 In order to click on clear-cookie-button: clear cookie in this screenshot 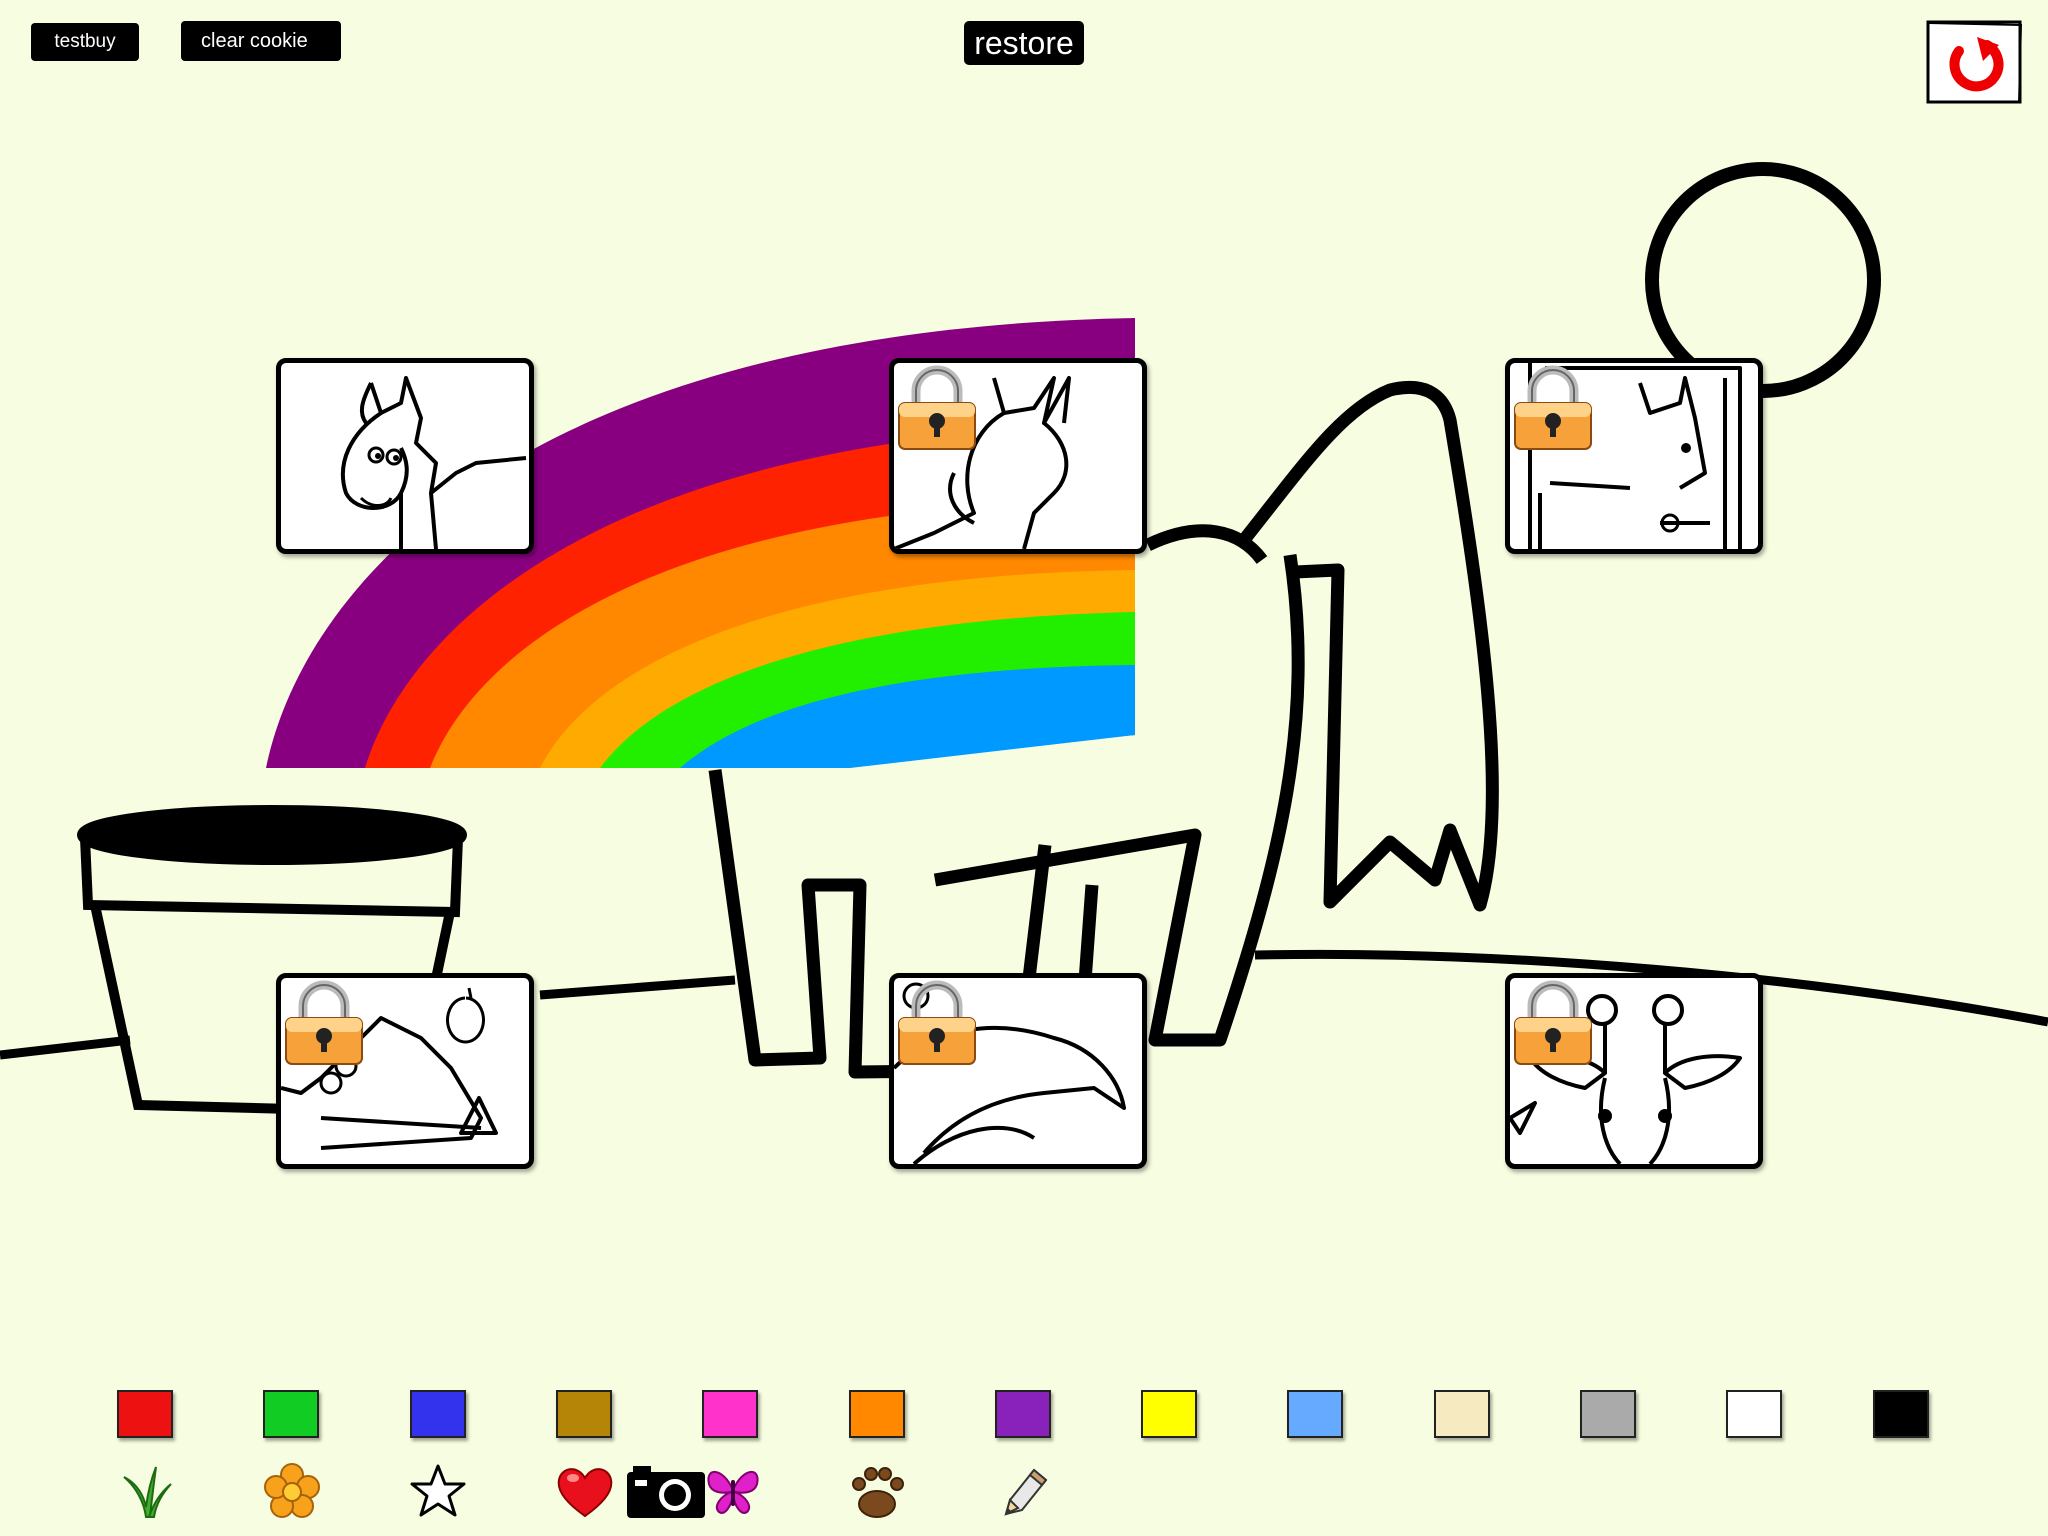, I will do `click(261, 41)`.